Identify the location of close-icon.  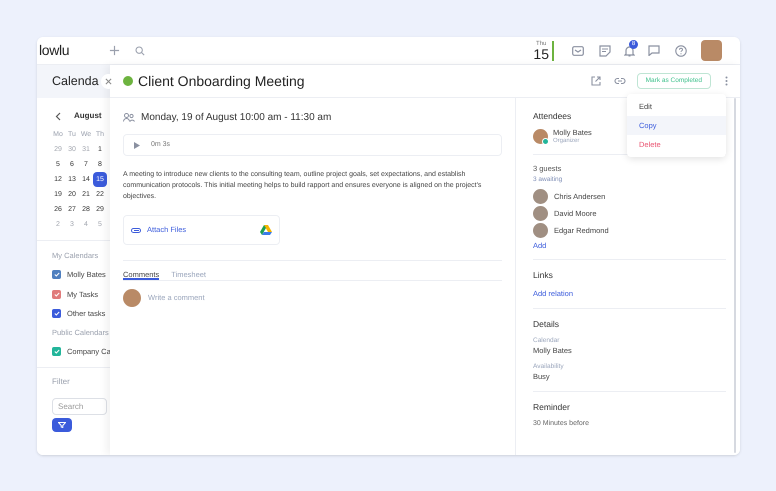
(108, 81).